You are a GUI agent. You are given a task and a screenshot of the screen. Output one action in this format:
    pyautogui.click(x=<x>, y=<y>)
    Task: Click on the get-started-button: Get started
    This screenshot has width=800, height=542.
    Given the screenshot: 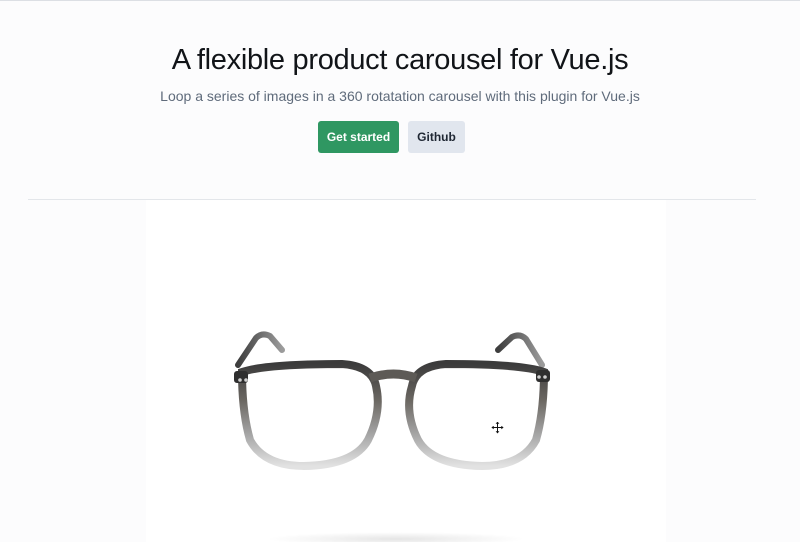 What is the action you would take?
    pyautogui.click(x=358, y=137)
    